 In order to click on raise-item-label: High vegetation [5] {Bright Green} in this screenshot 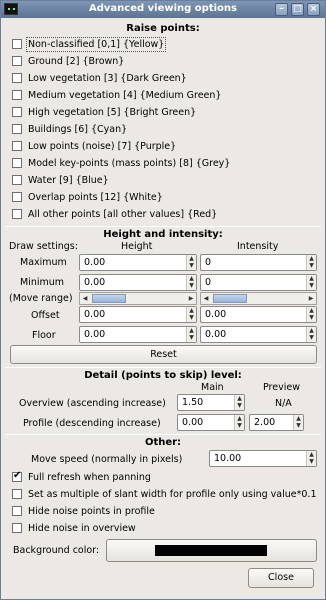, I will do `click(112, 112)`.